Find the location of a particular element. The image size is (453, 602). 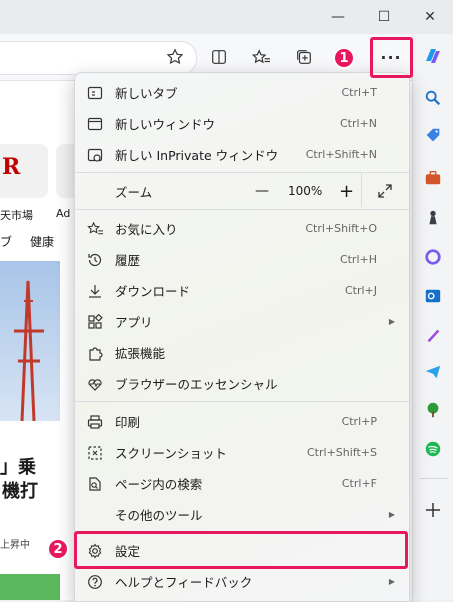

menu-item-history: 履歴 Ctrl+H is located at coordinates (242, 259).